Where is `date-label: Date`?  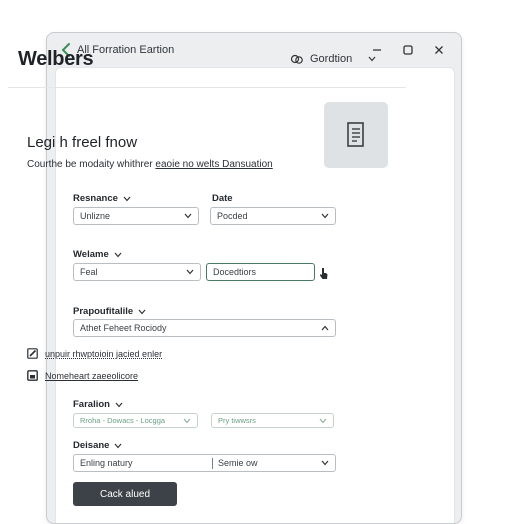 date-label: Date is located at coordinates (222, 198).